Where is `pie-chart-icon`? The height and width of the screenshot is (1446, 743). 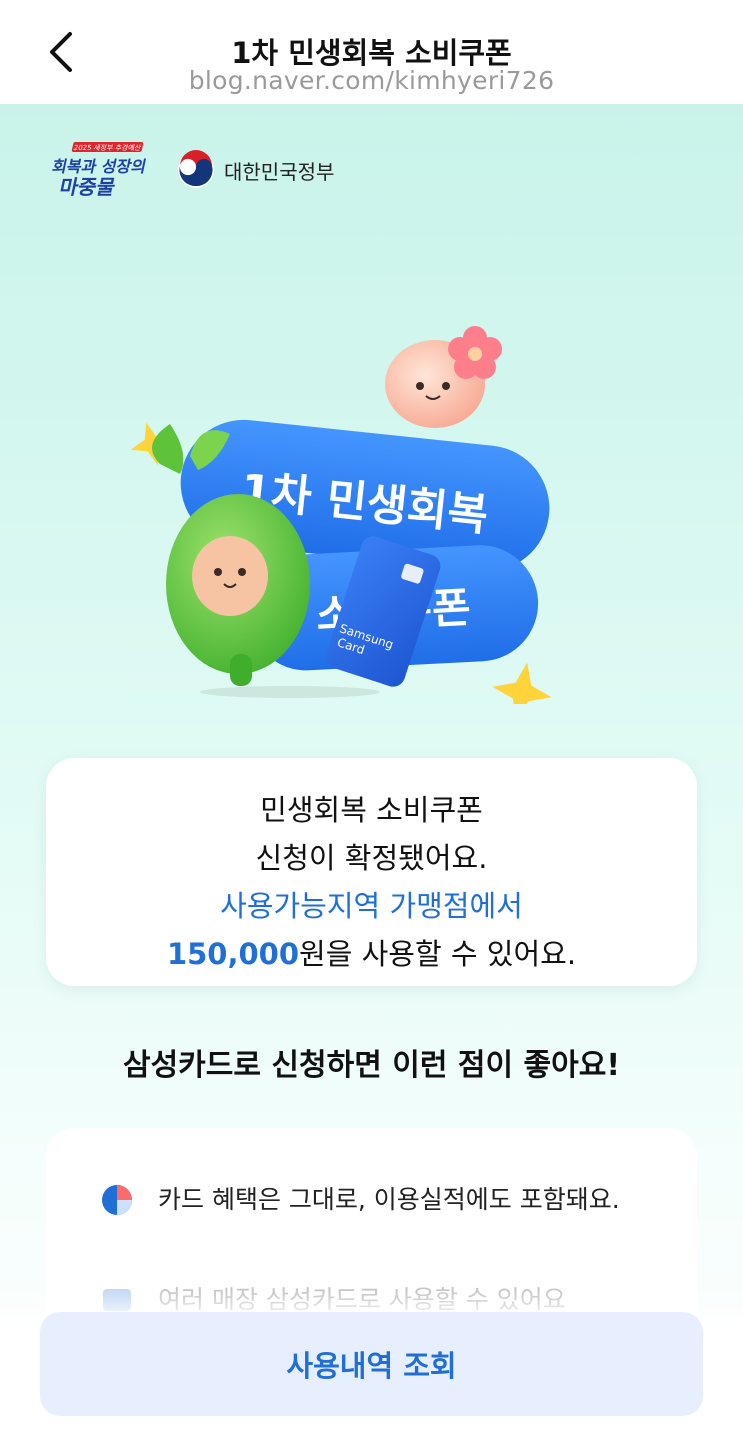 pie-chart-icon is located at coordinates (117, 1200).